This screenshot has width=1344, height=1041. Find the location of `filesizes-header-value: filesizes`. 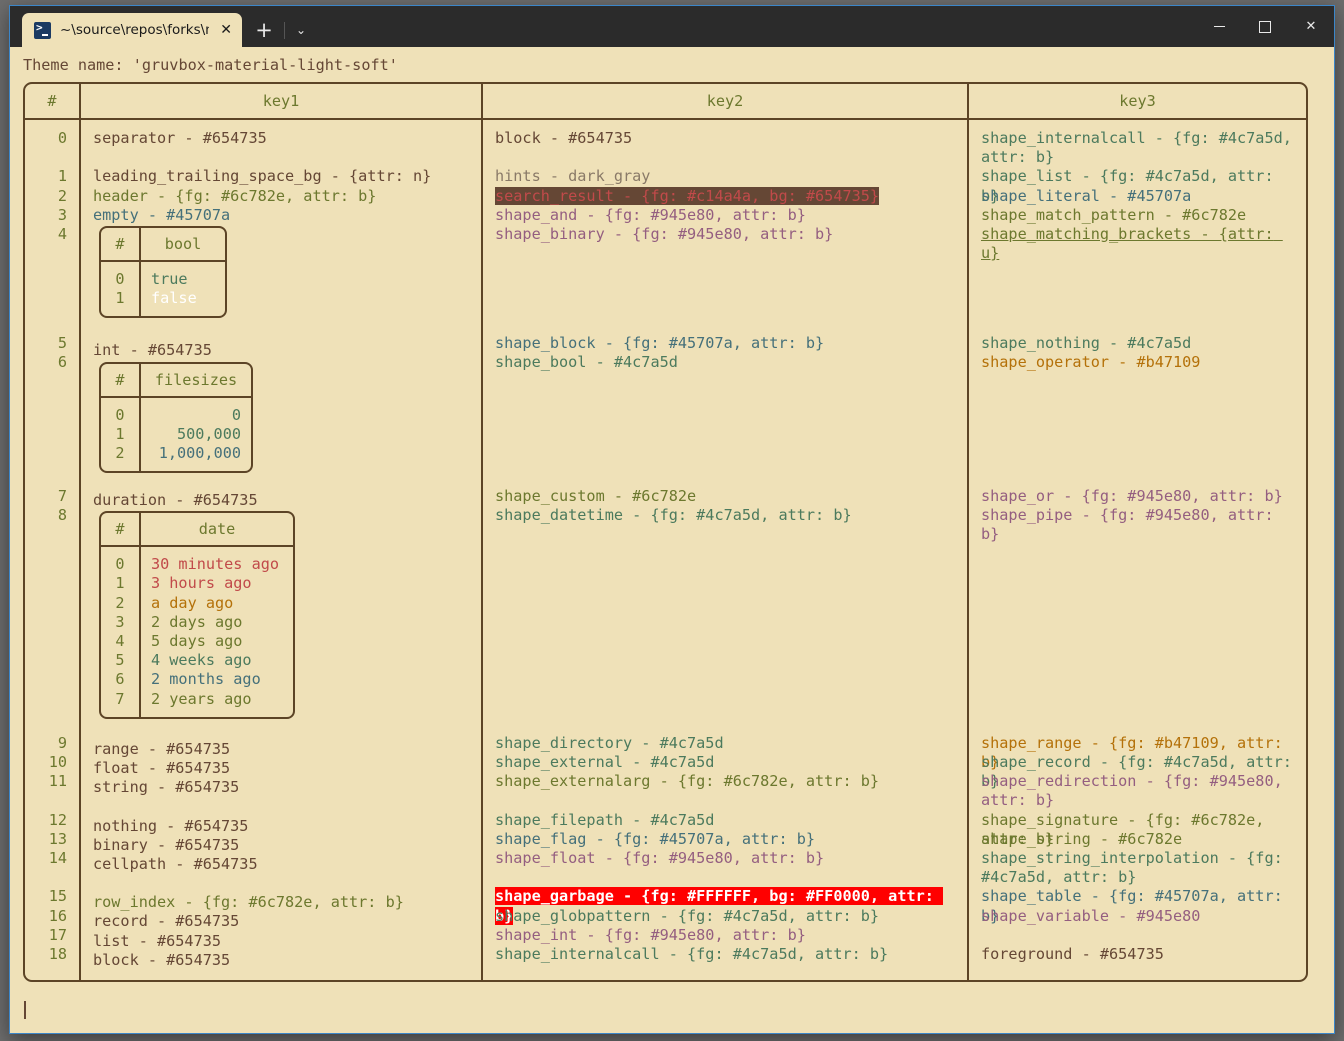

filesizes-header-value: filesizes is located at coordinates (196, 379).